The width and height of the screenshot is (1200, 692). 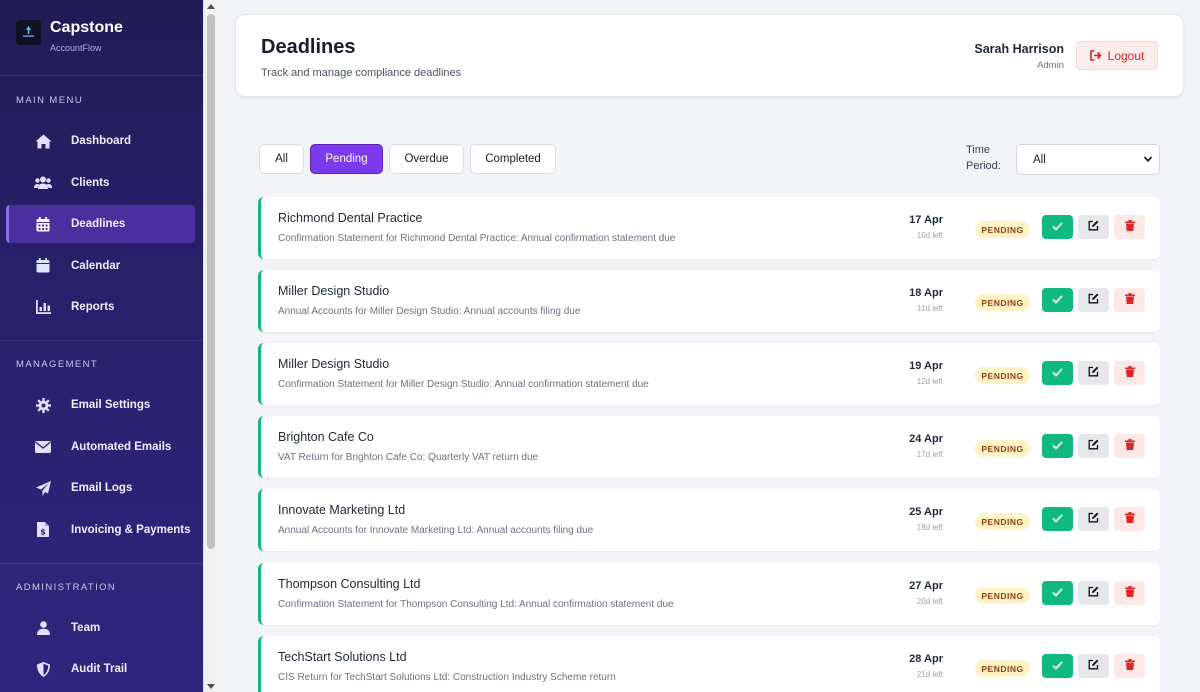 I want to click on brand-name: Capstone, so click(x=86, y=27).